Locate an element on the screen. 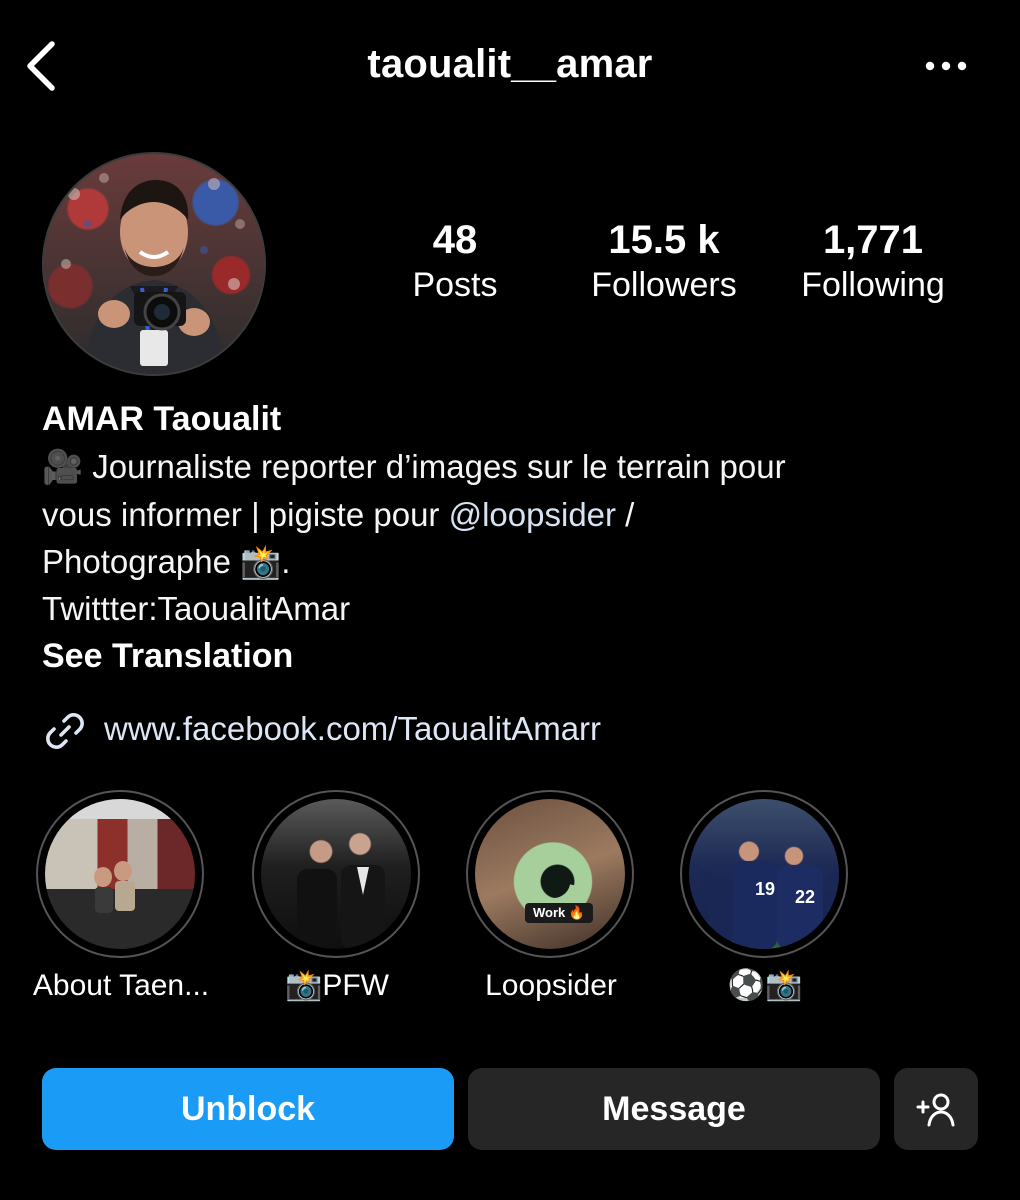  more-horizontal-icon is located at coordinates (946, 66).